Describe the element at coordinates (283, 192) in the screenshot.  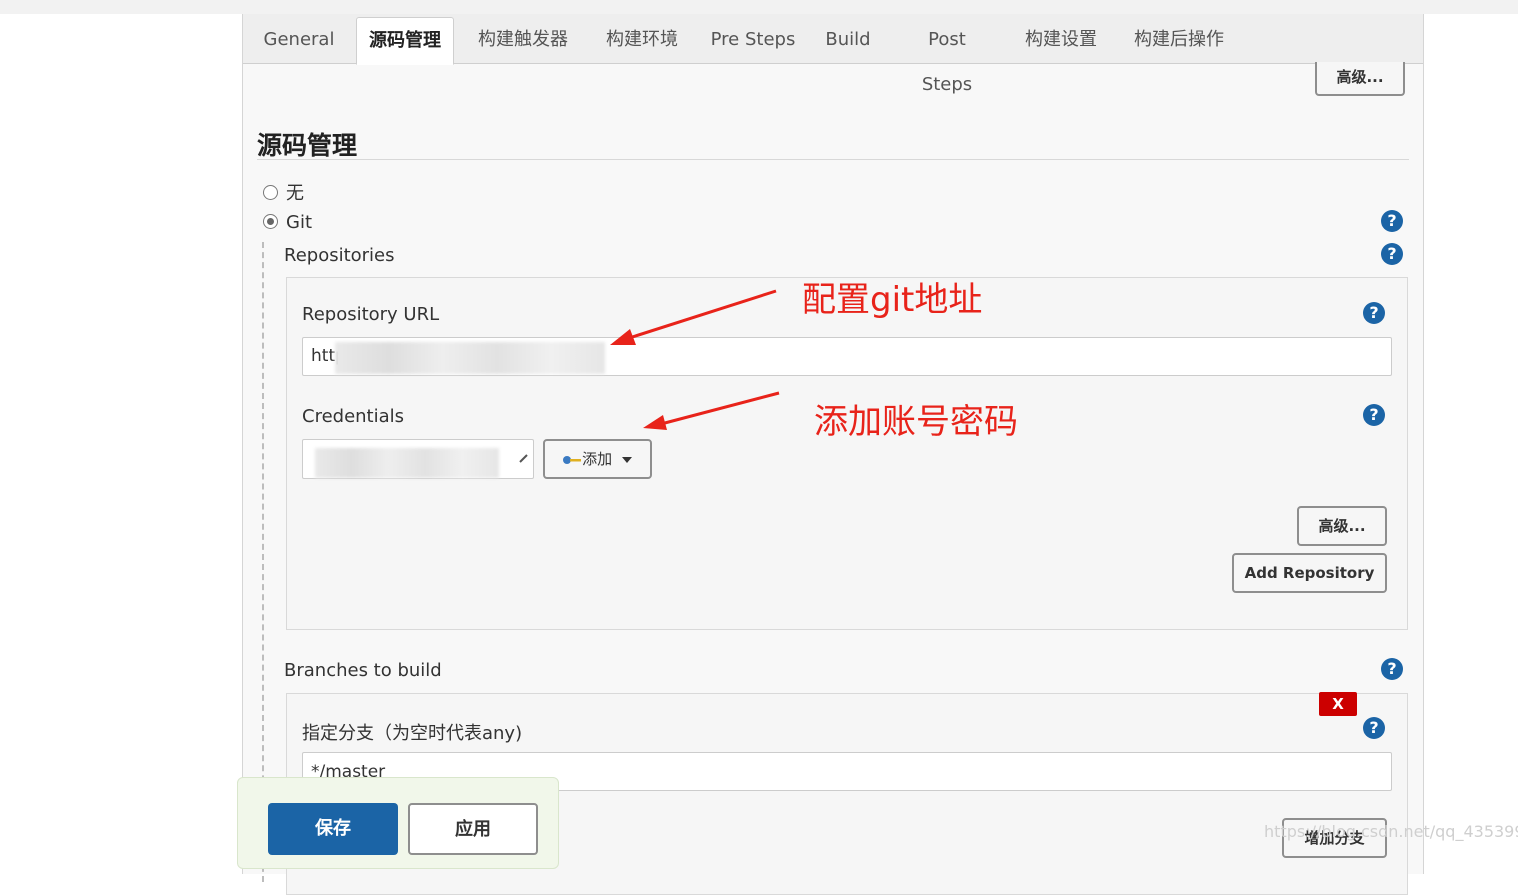
I see `radio-none: 无` at that location.